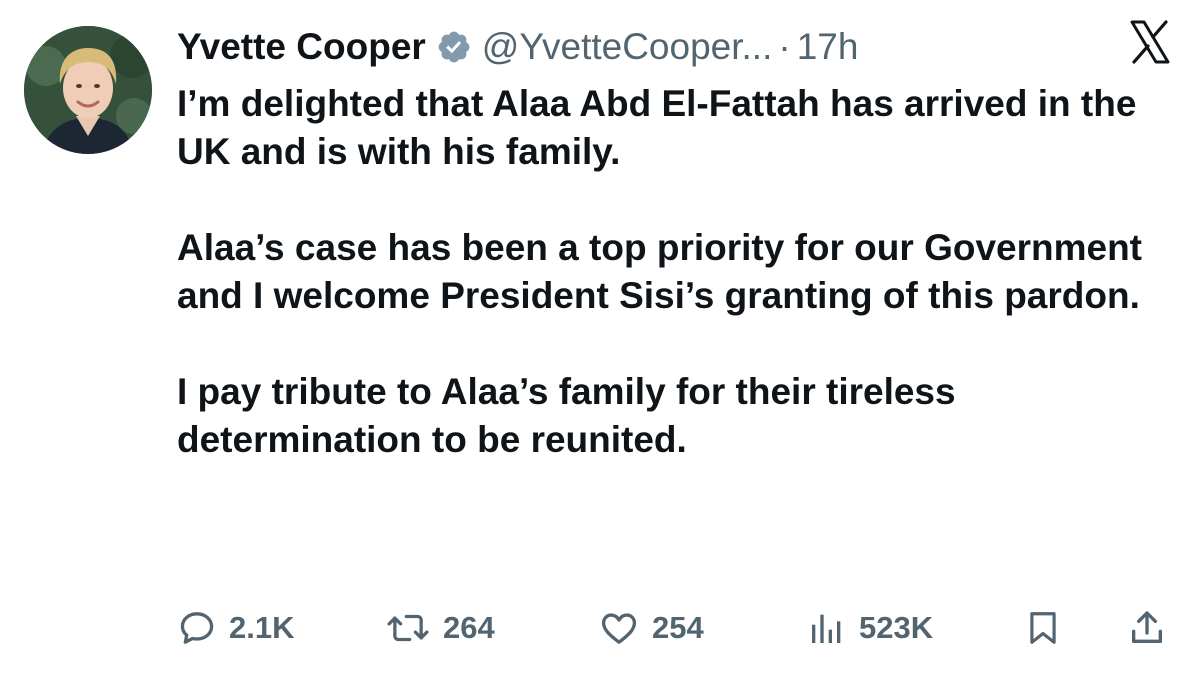  I want to click on reply-count: 2.1K, so click(262, 627).